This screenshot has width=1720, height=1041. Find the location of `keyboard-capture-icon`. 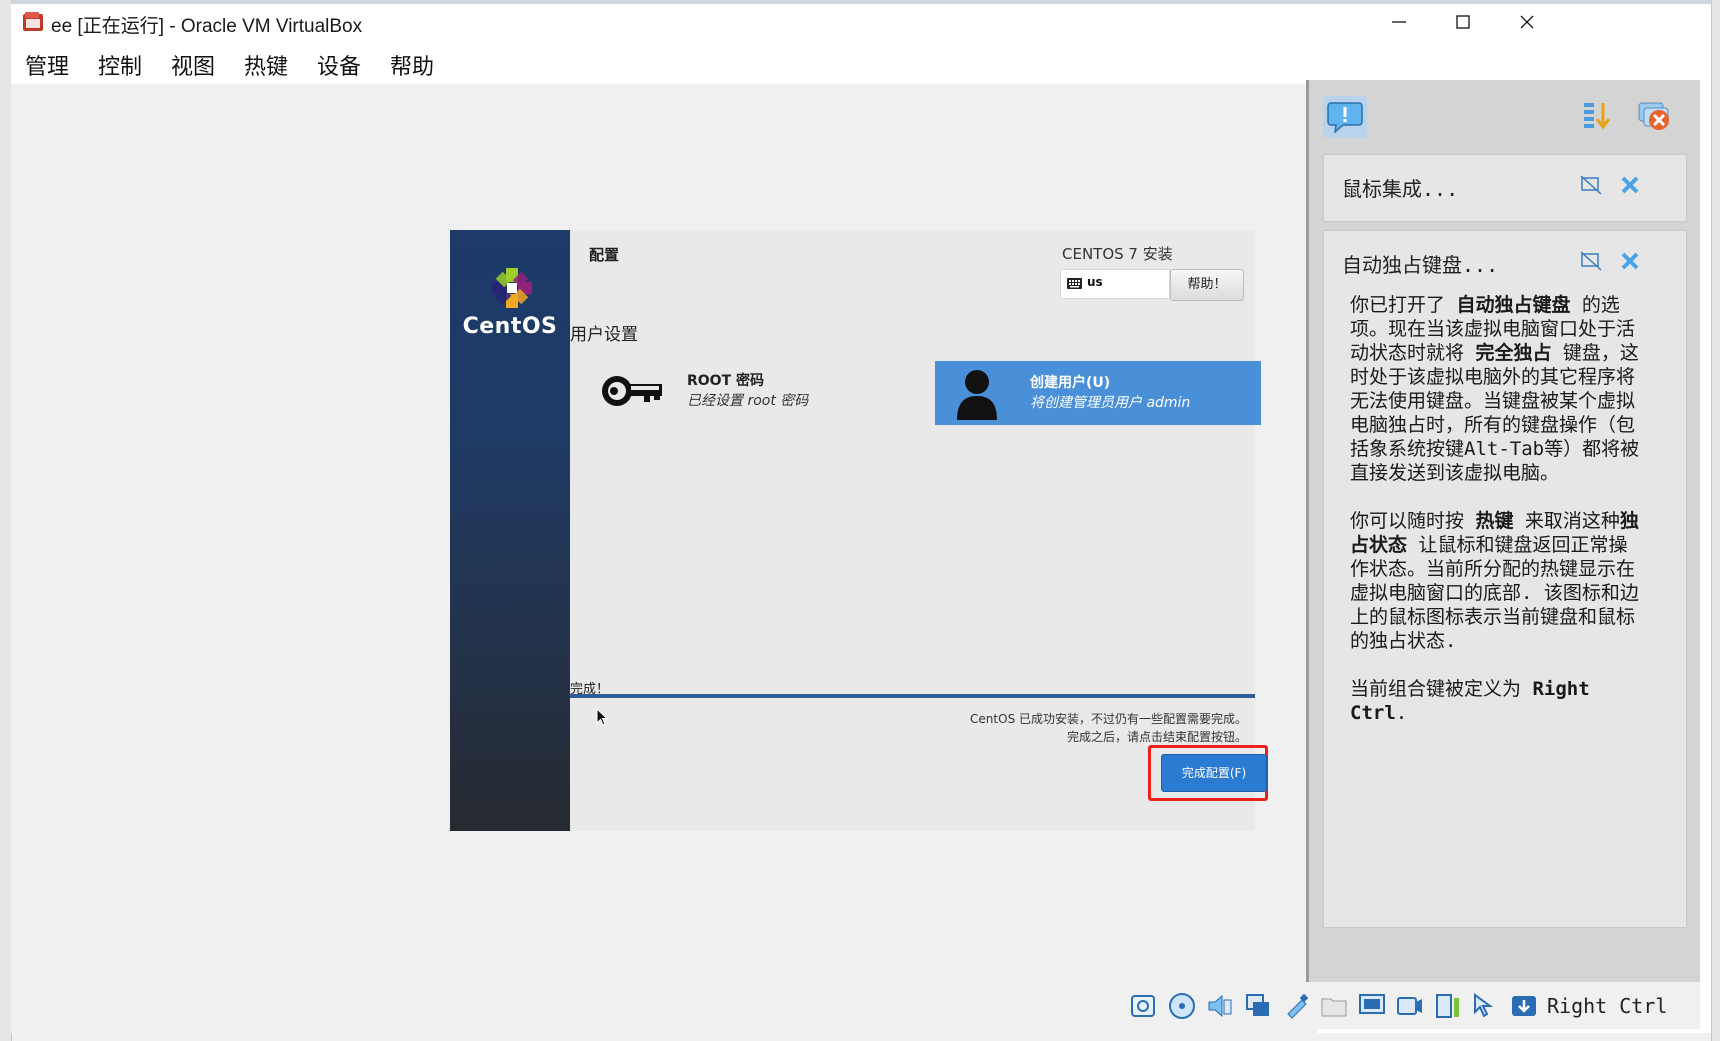

keyboard-capture-icon is located at coordinates (1524, 1006).